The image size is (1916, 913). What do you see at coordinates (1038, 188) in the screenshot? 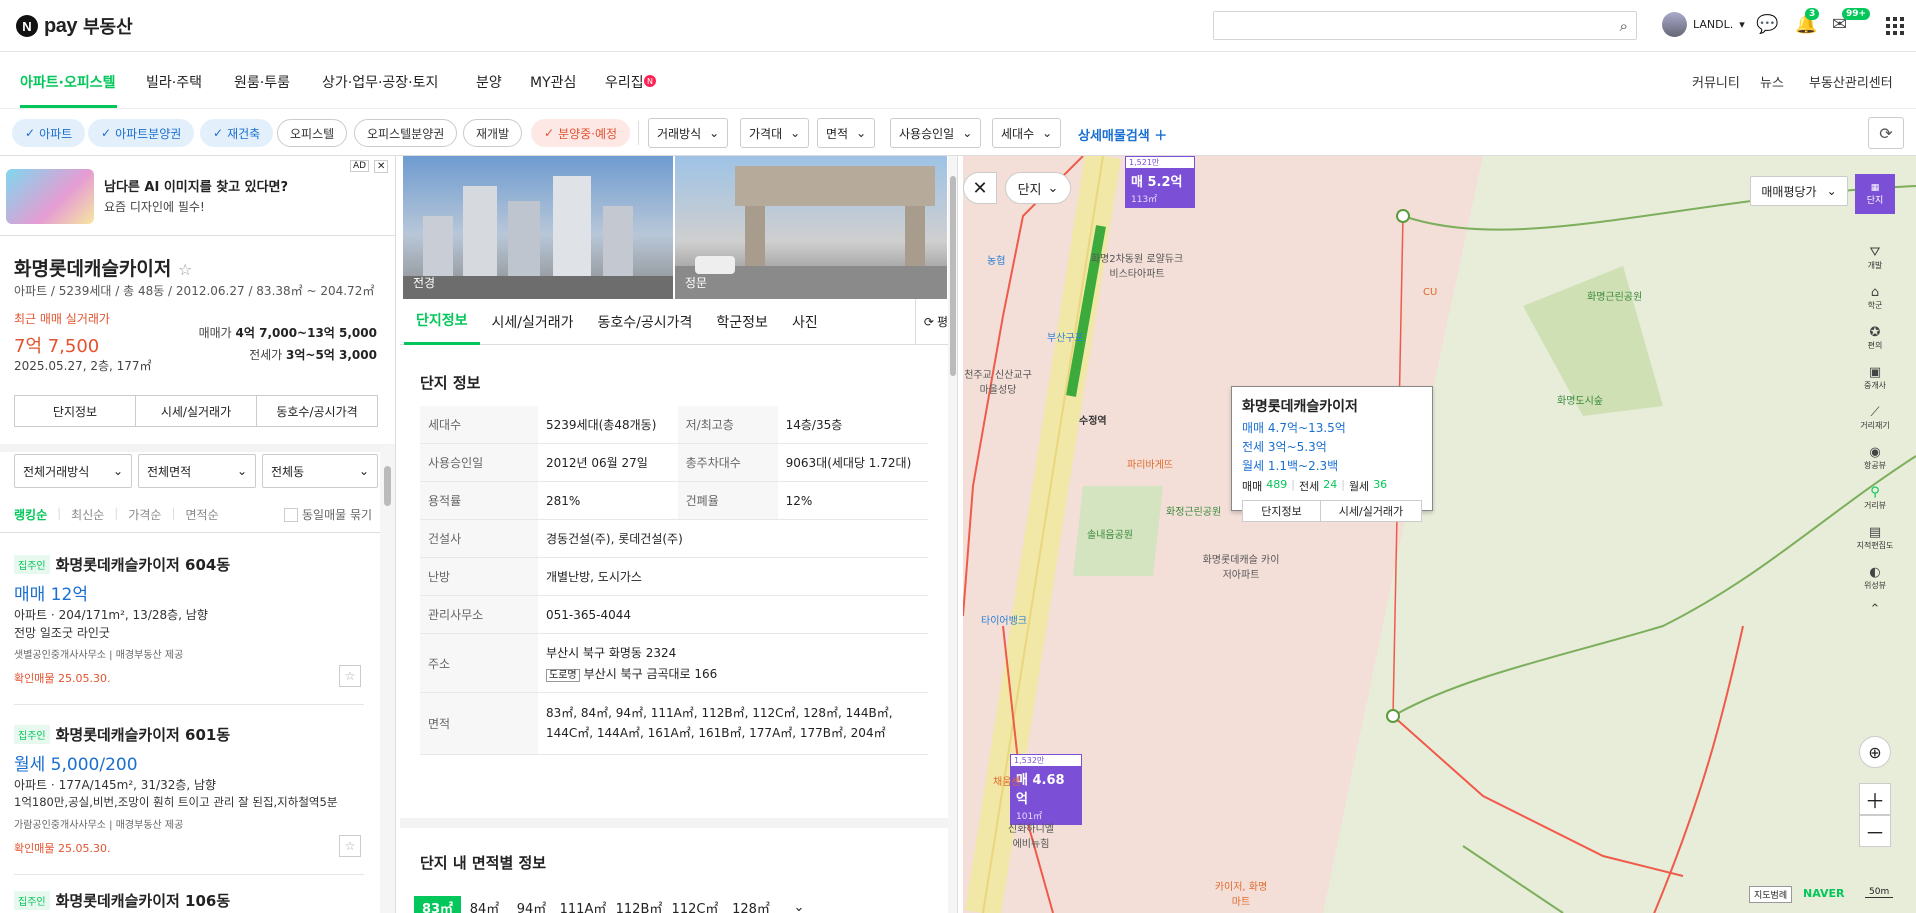
I see `map-filter-dropdown: 단지 ⌄` at bounding box center [1038, 188].